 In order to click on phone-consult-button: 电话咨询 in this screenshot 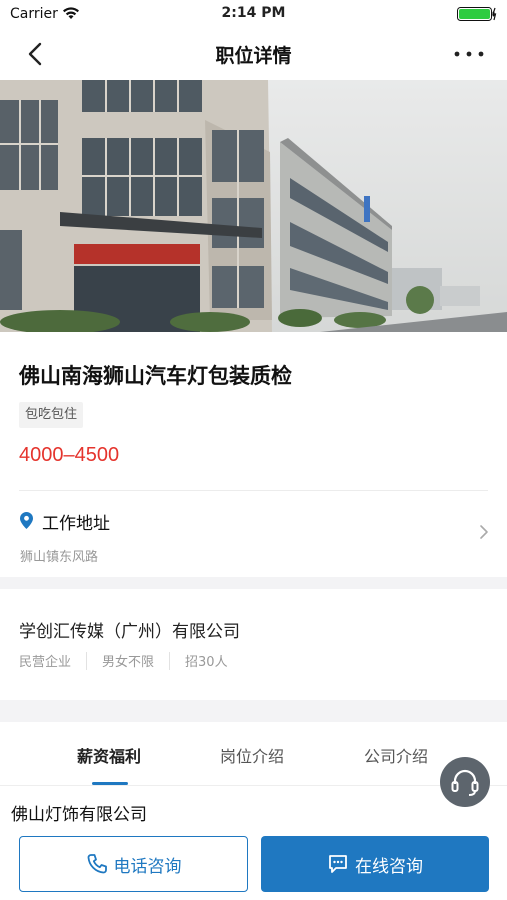, I will do `click(133, 864)`.